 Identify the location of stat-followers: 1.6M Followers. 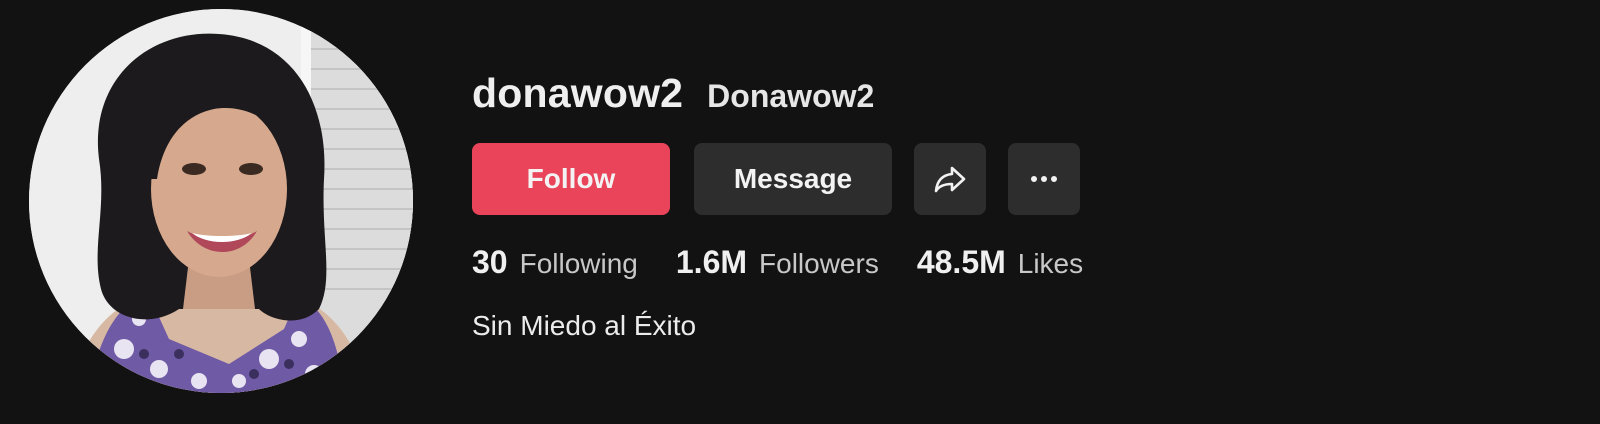
(777, 262).